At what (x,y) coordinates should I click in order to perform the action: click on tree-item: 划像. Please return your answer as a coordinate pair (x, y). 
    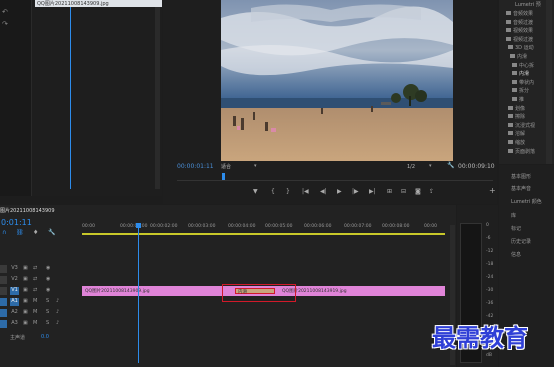
    Looking at the image, I should click on (520, 108).